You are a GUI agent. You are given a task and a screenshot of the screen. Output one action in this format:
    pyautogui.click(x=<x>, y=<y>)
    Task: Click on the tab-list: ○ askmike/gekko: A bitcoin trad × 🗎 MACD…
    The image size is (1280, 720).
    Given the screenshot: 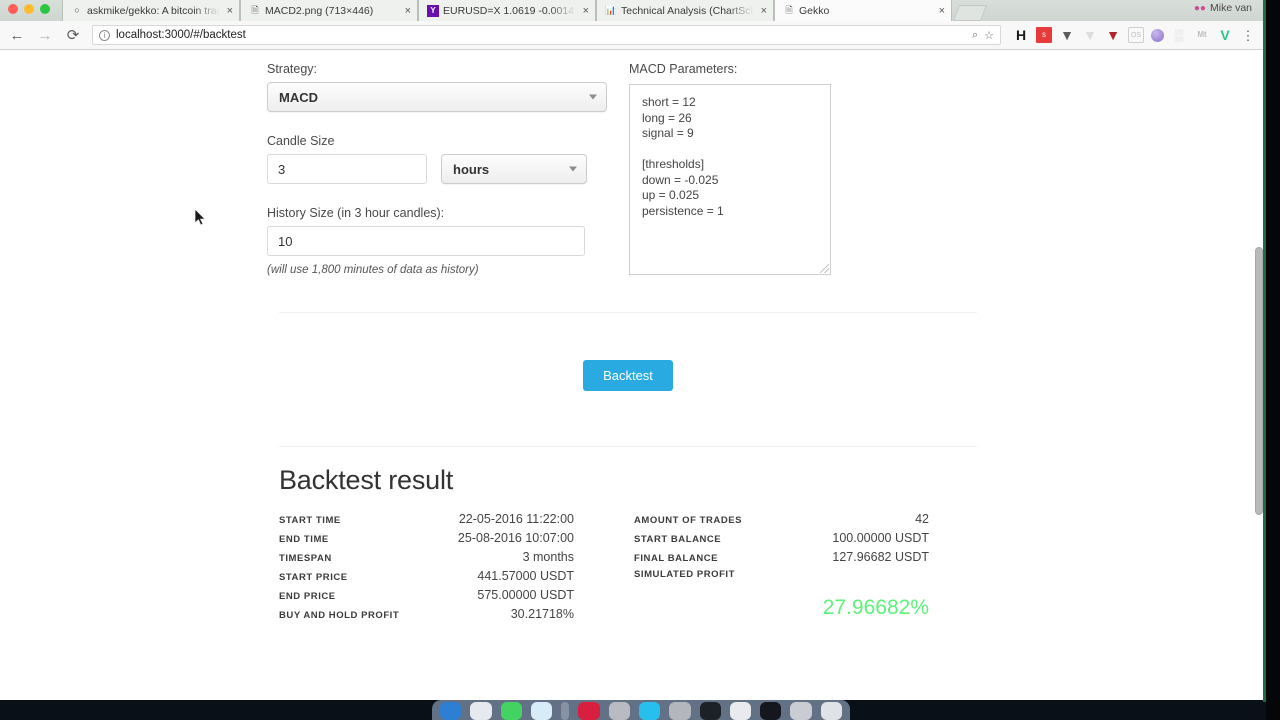 What is the action you would take?
    pyautogui.click(x=524, y=10)
    